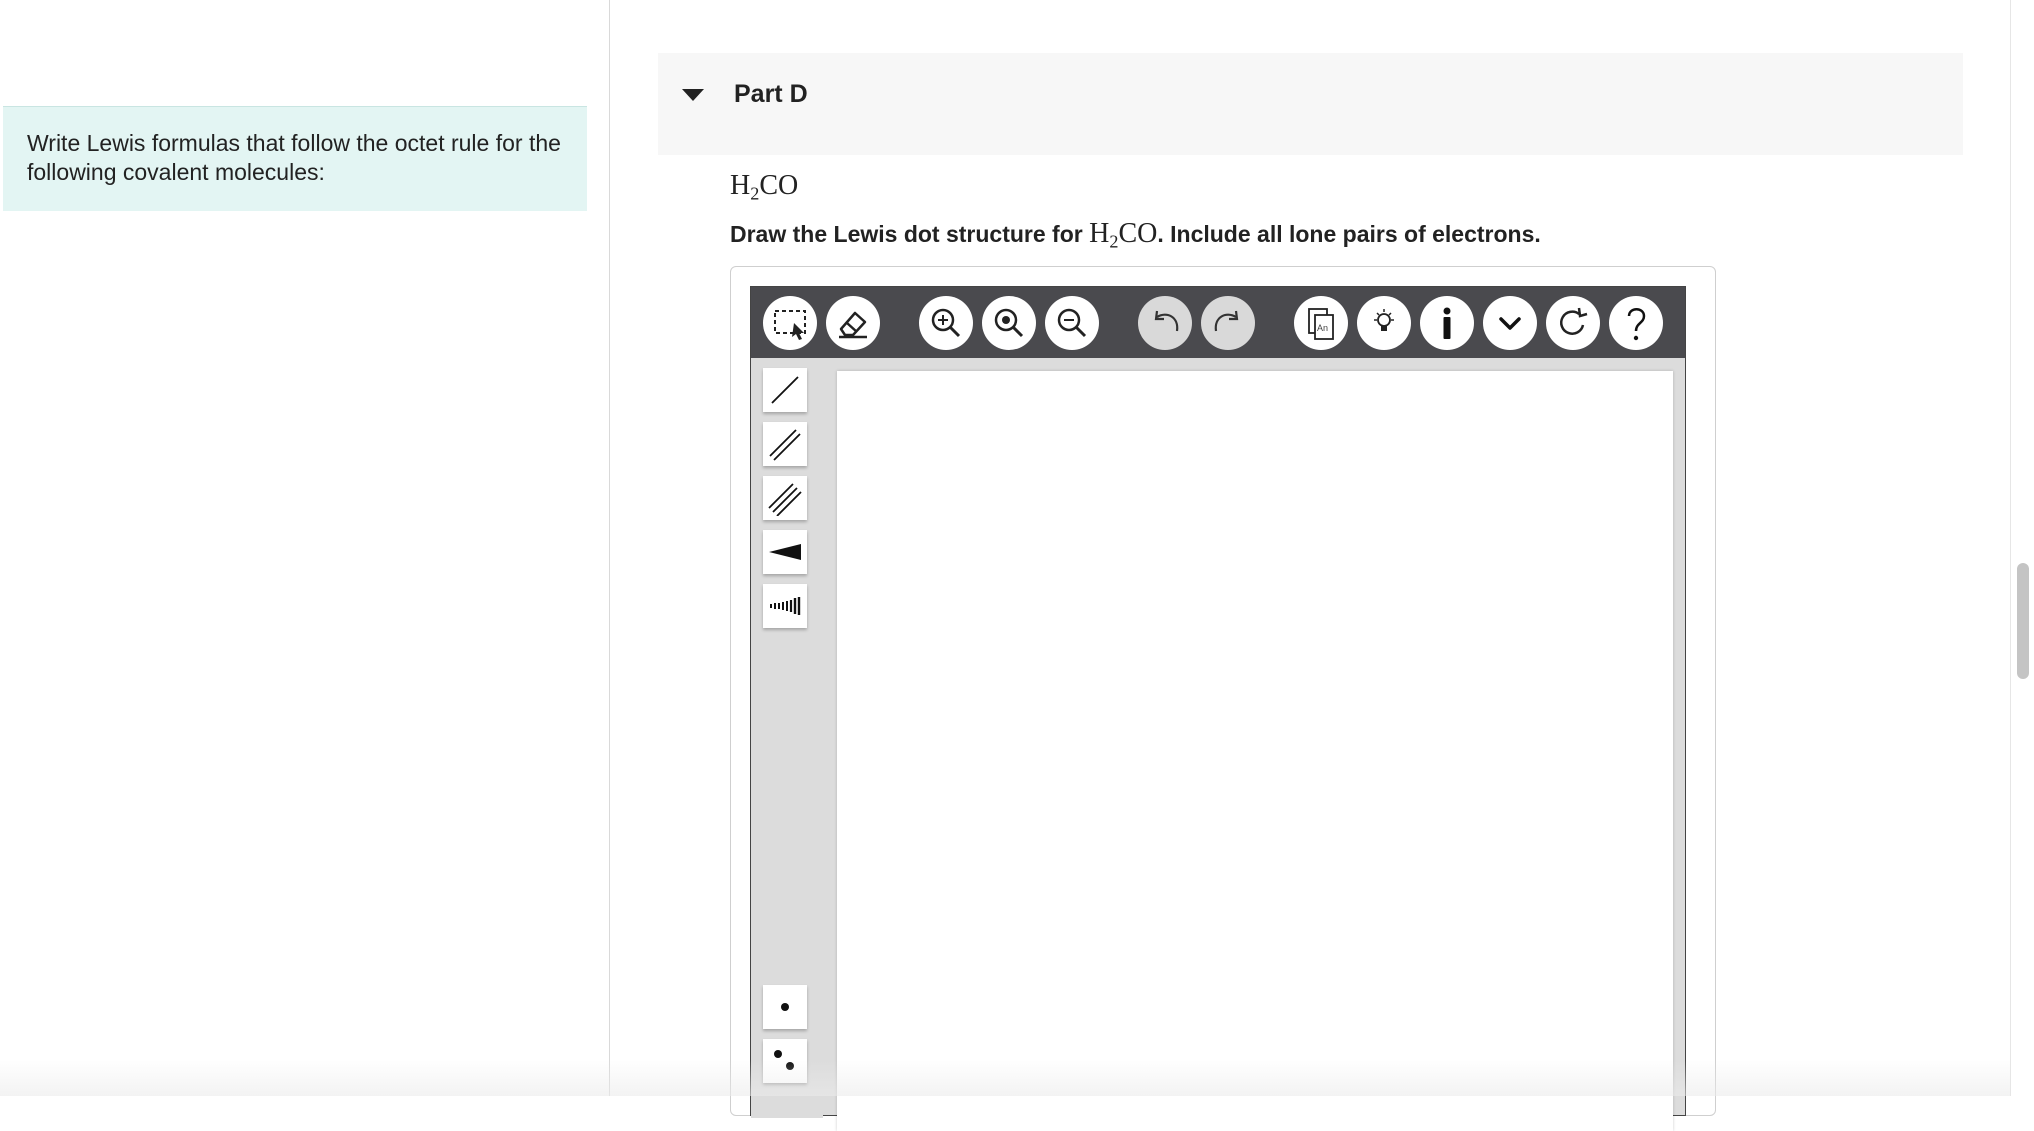  I want to click on undo-icon, so click(1166, 321).